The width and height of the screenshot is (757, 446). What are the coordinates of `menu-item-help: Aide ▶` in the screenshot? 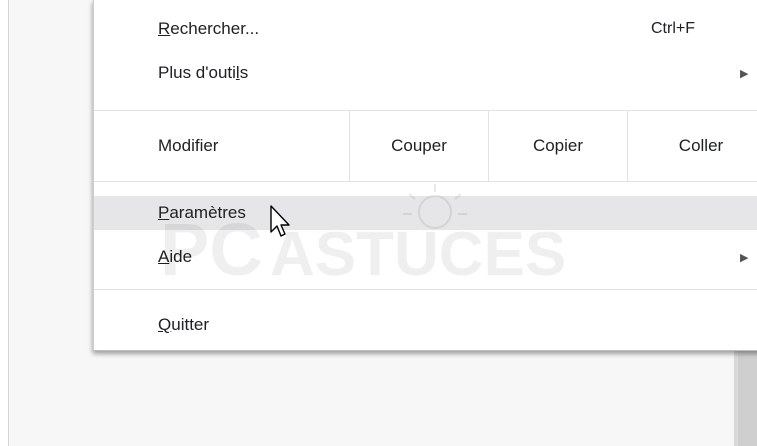 It's located at (425, 257).